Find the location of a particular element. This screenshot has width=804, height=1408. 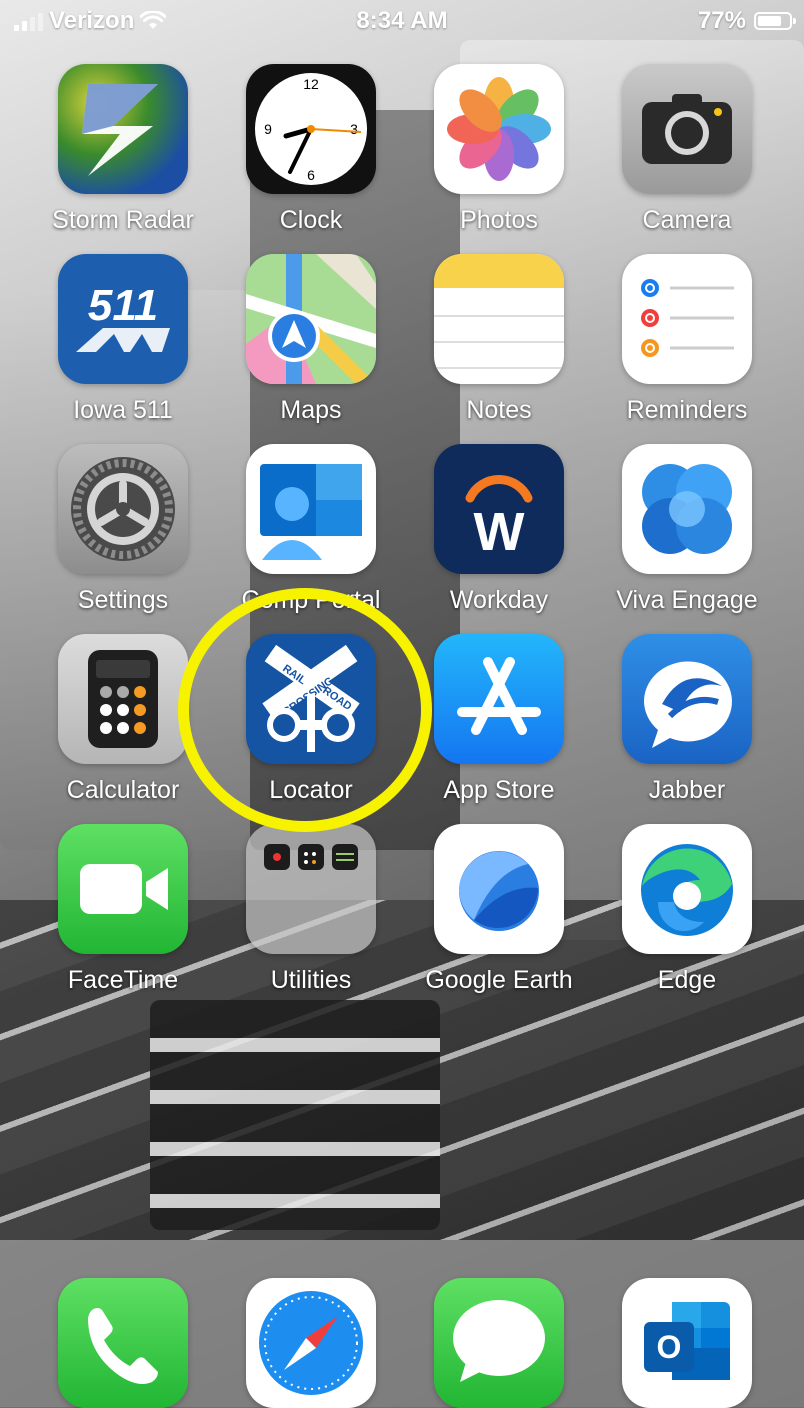

app-camera: Camera is located at coordinates (687, 149).